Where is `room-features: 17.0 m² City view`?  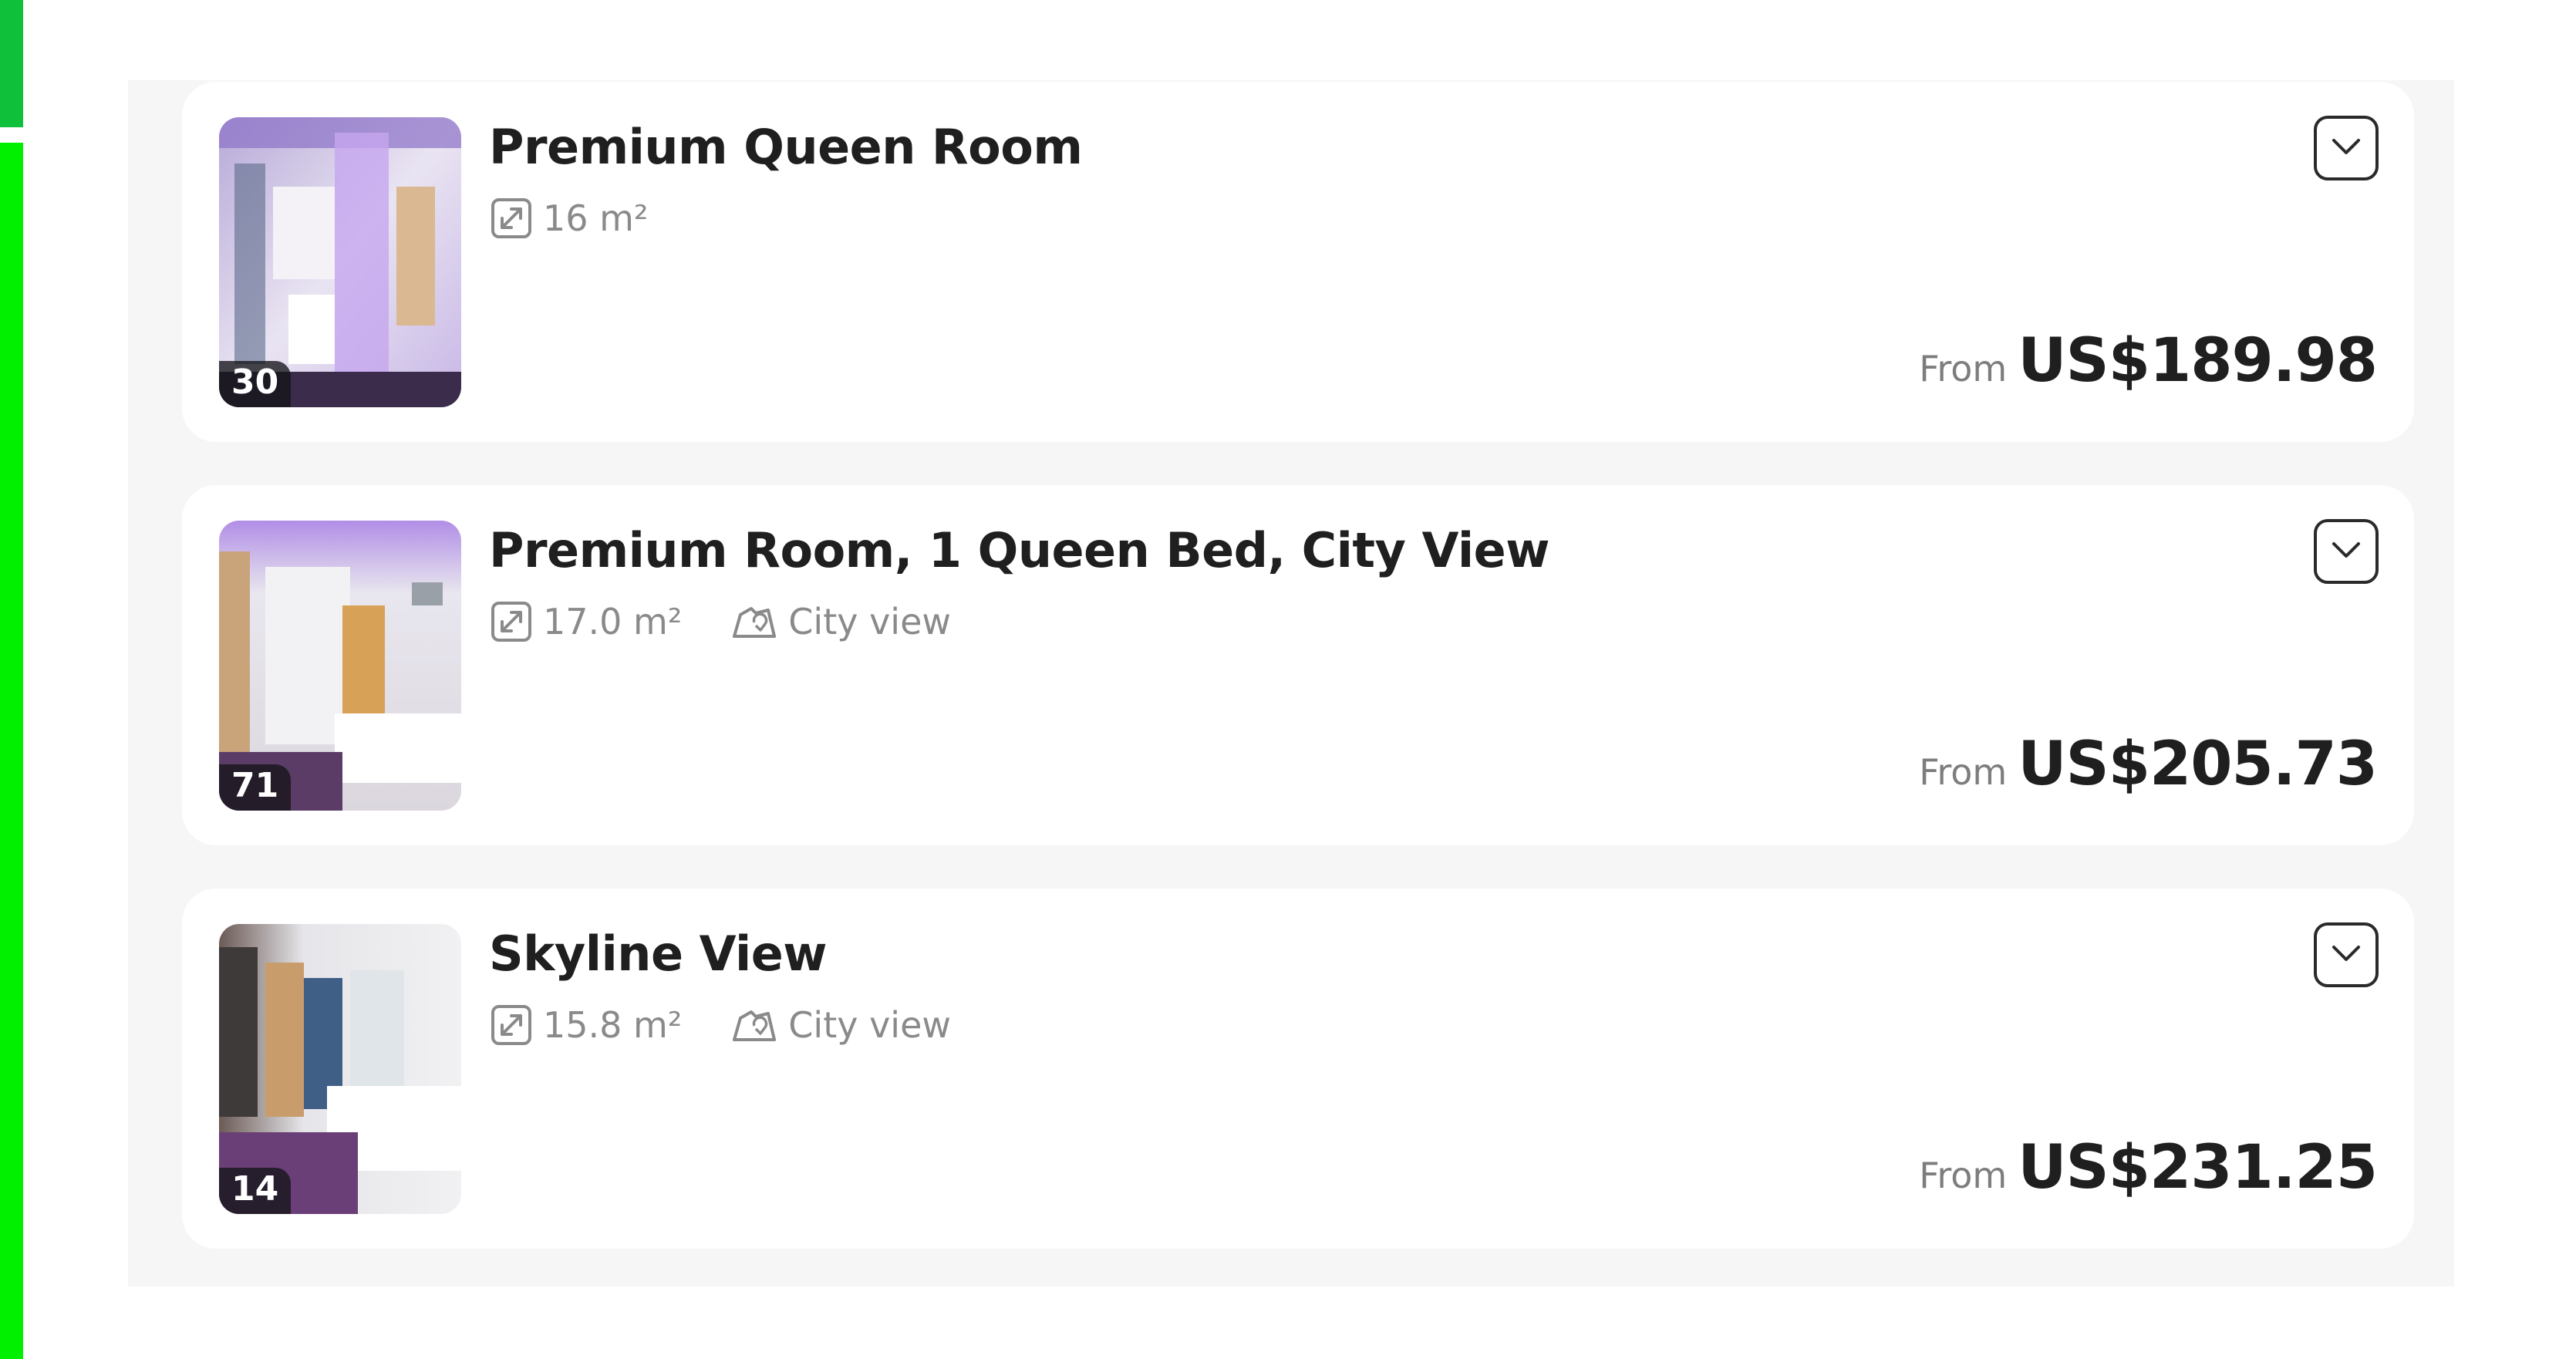 room-features: 17.0 m² City view is located at coordinates (721, 621).